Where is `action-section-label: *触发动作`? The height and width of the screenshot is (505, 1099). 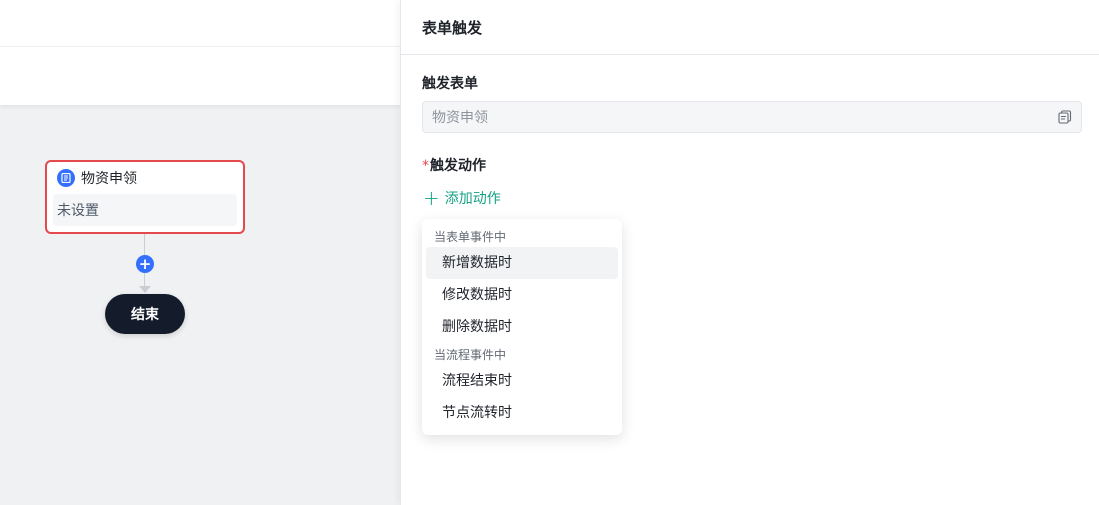
action-section-label: *触发动作 is located at coordinates (454, 165).